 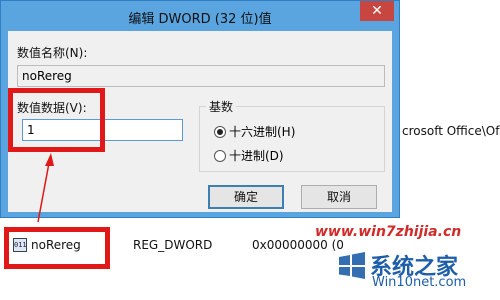 I want to click on radio-decimal-label: 十进制(D), so click(x=256, y=156).